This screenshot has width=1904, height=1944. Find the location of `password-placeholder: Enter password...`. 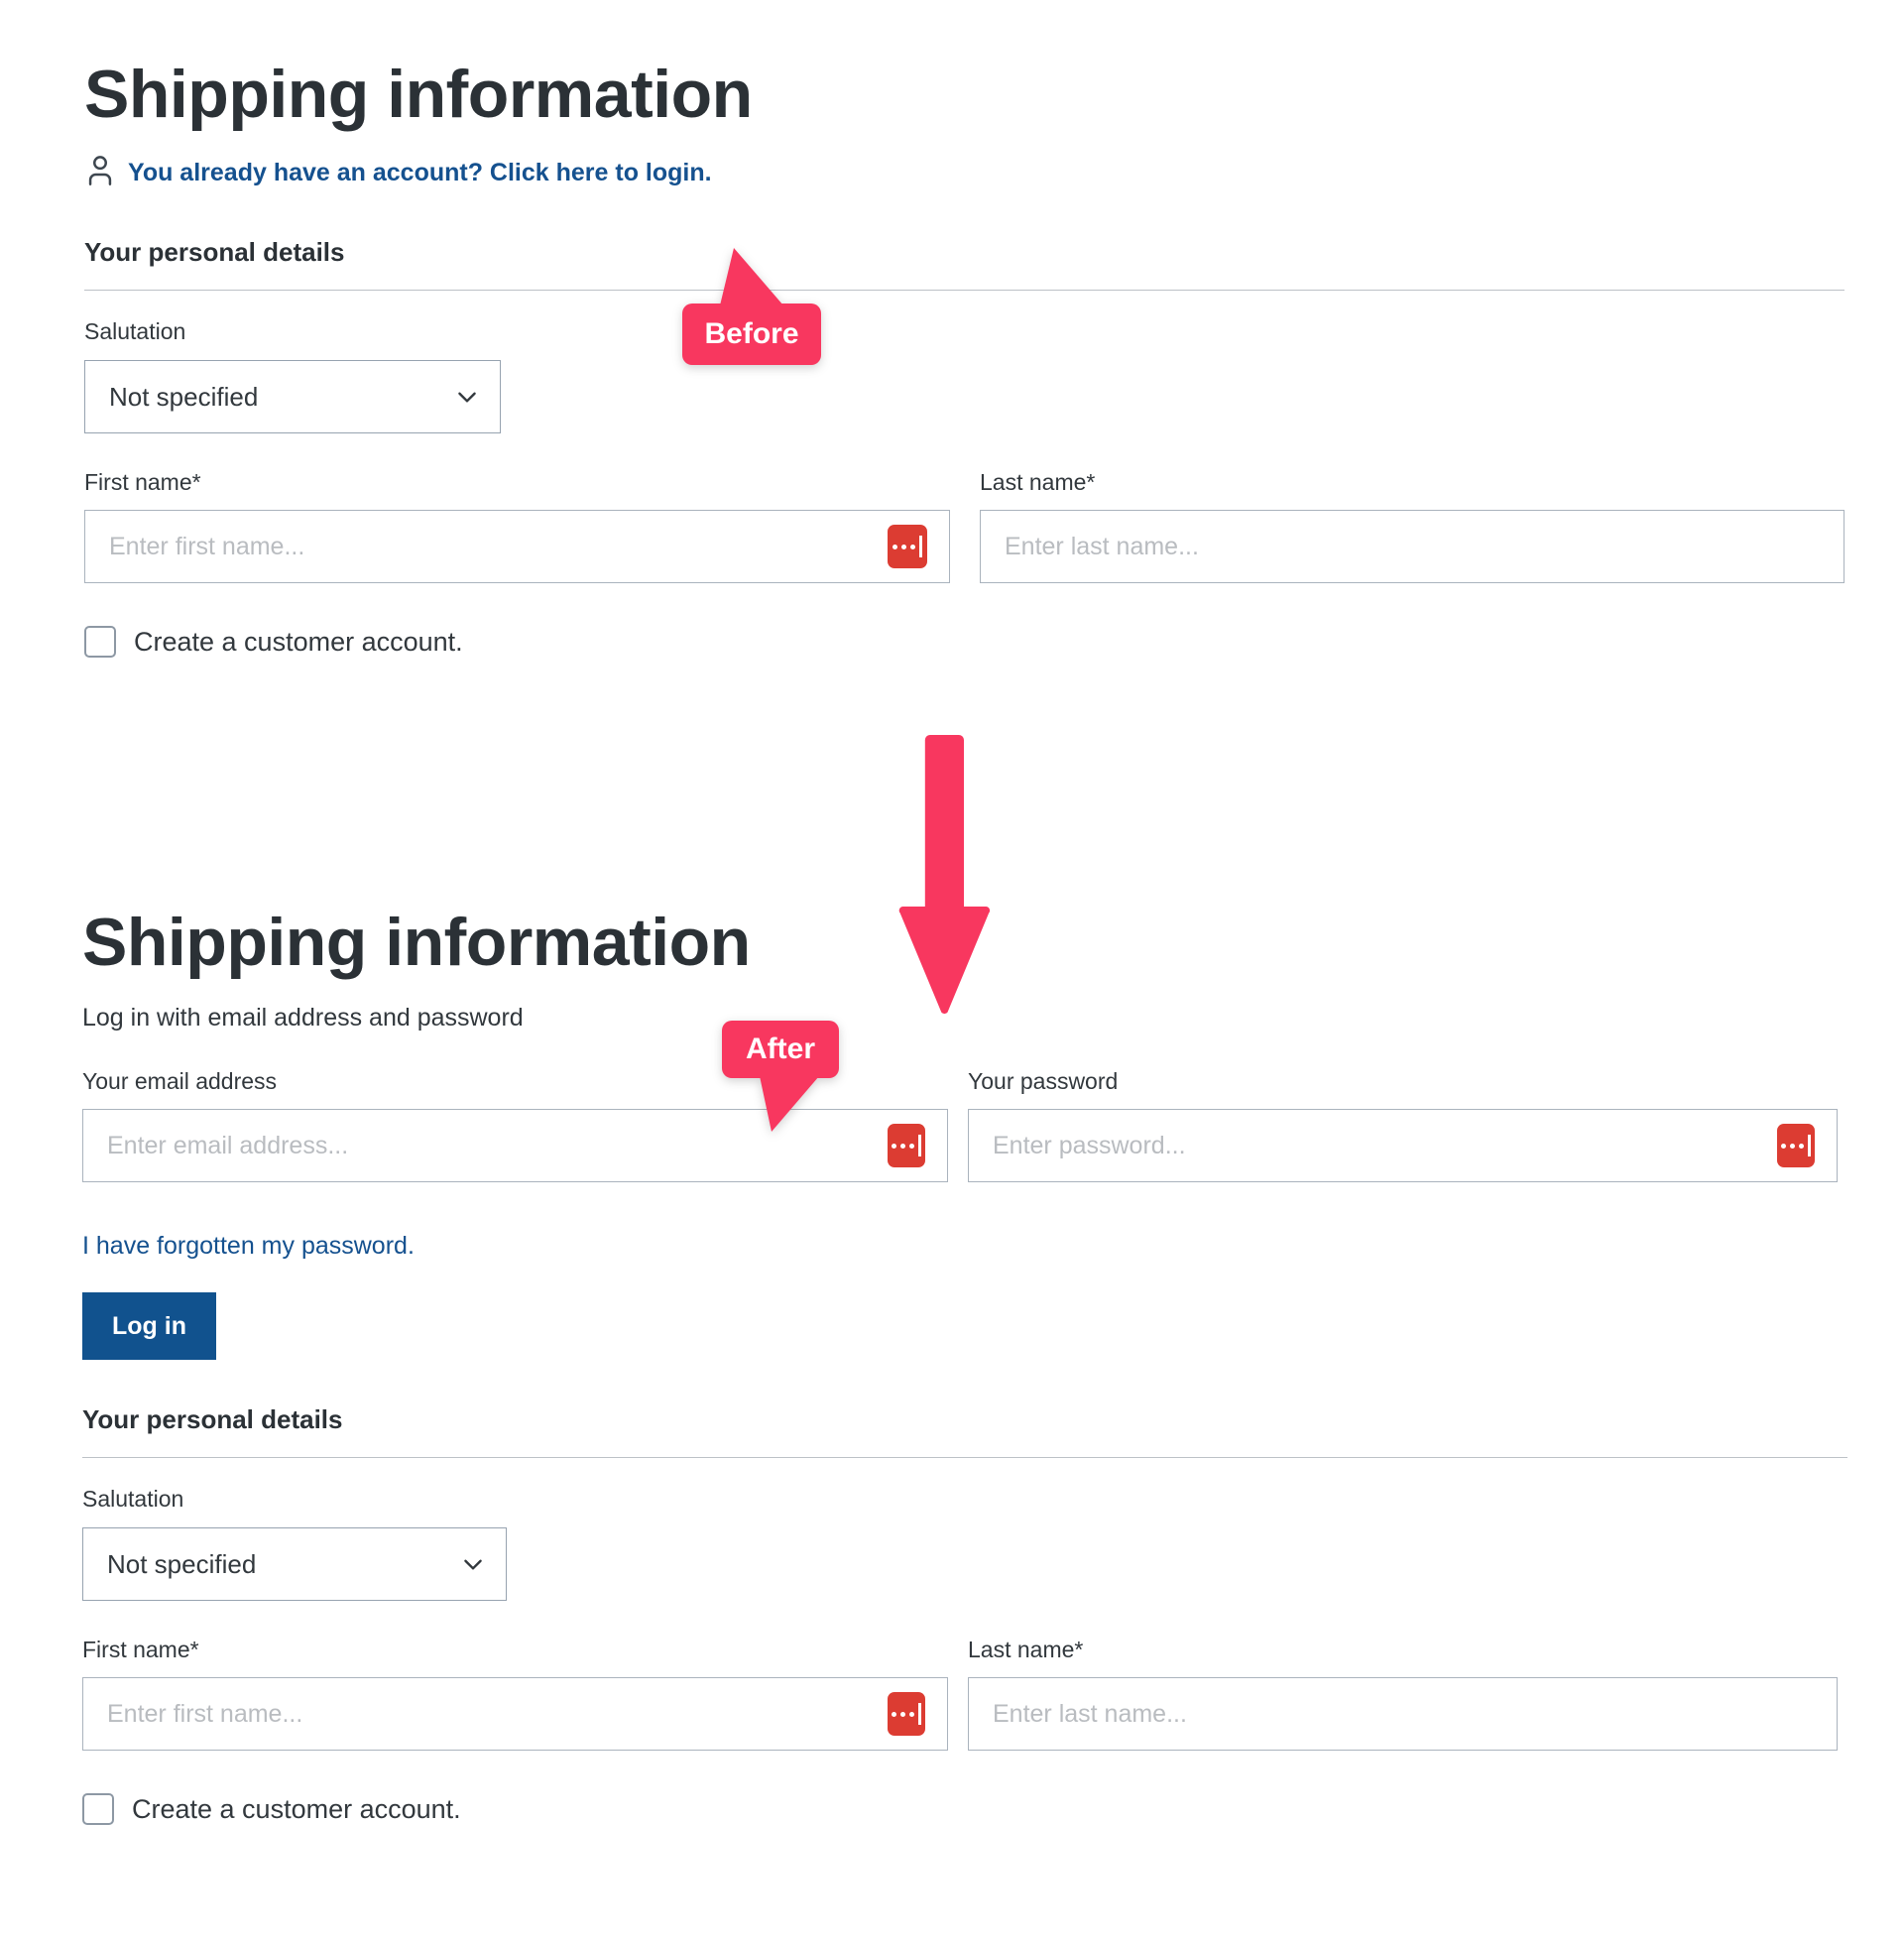

password-placeholder: Enter password... is located at coordinates (1089, 1145).